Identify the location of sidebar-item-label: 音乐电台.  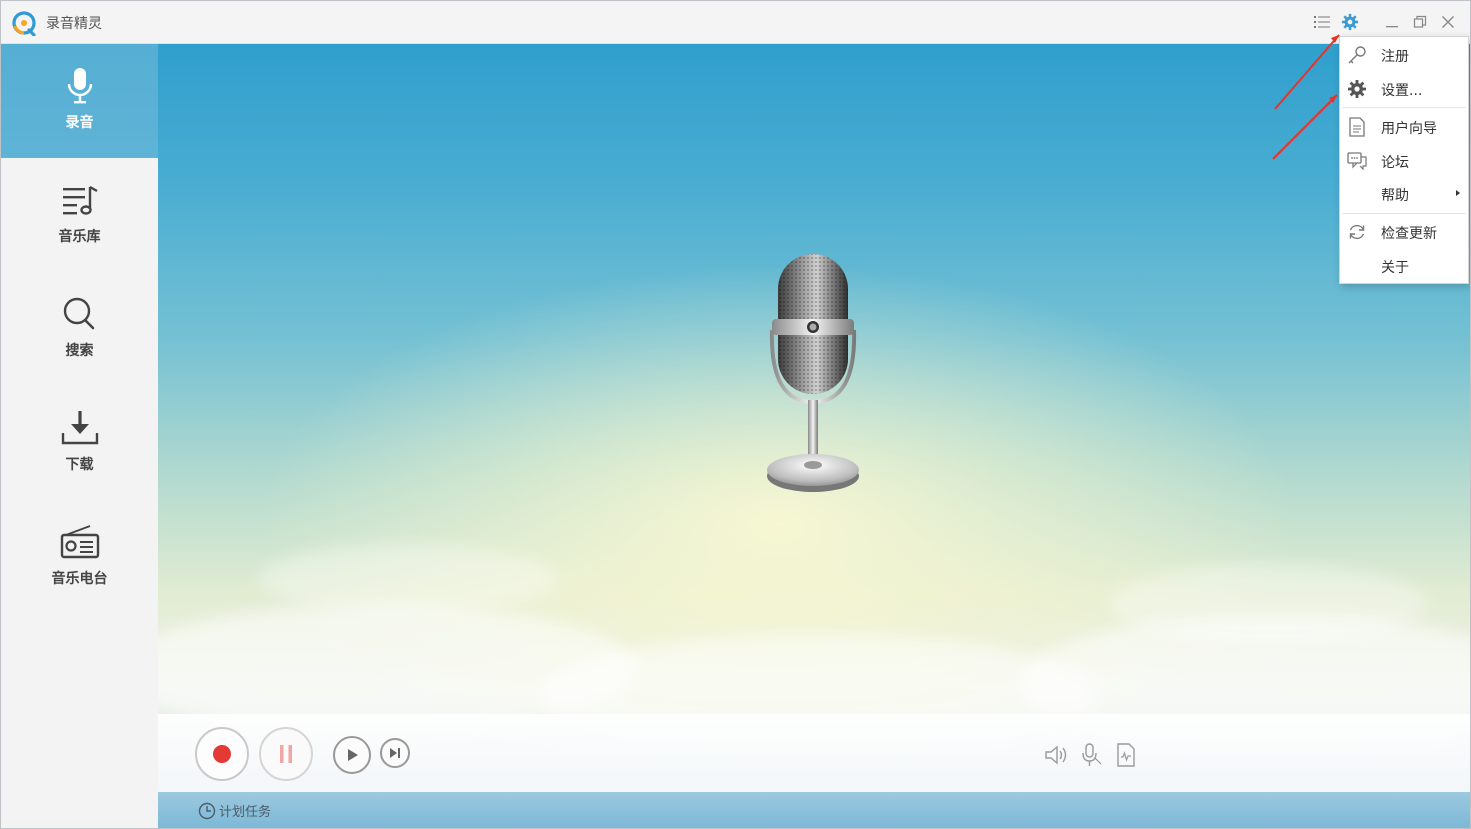
(79, 579).